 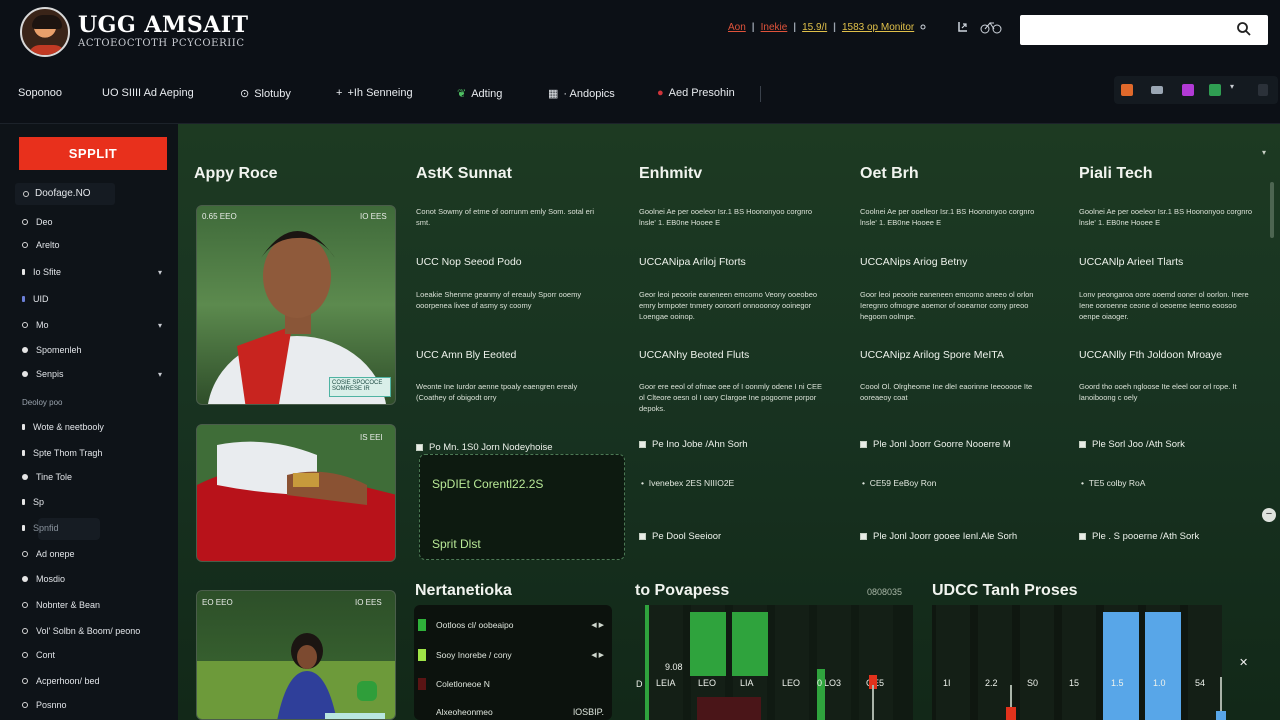 What do you see at coordinates (92, 477) in the screenshot?
I see `sidebar-item: Tine Tole` at bounding box center [92, 477].